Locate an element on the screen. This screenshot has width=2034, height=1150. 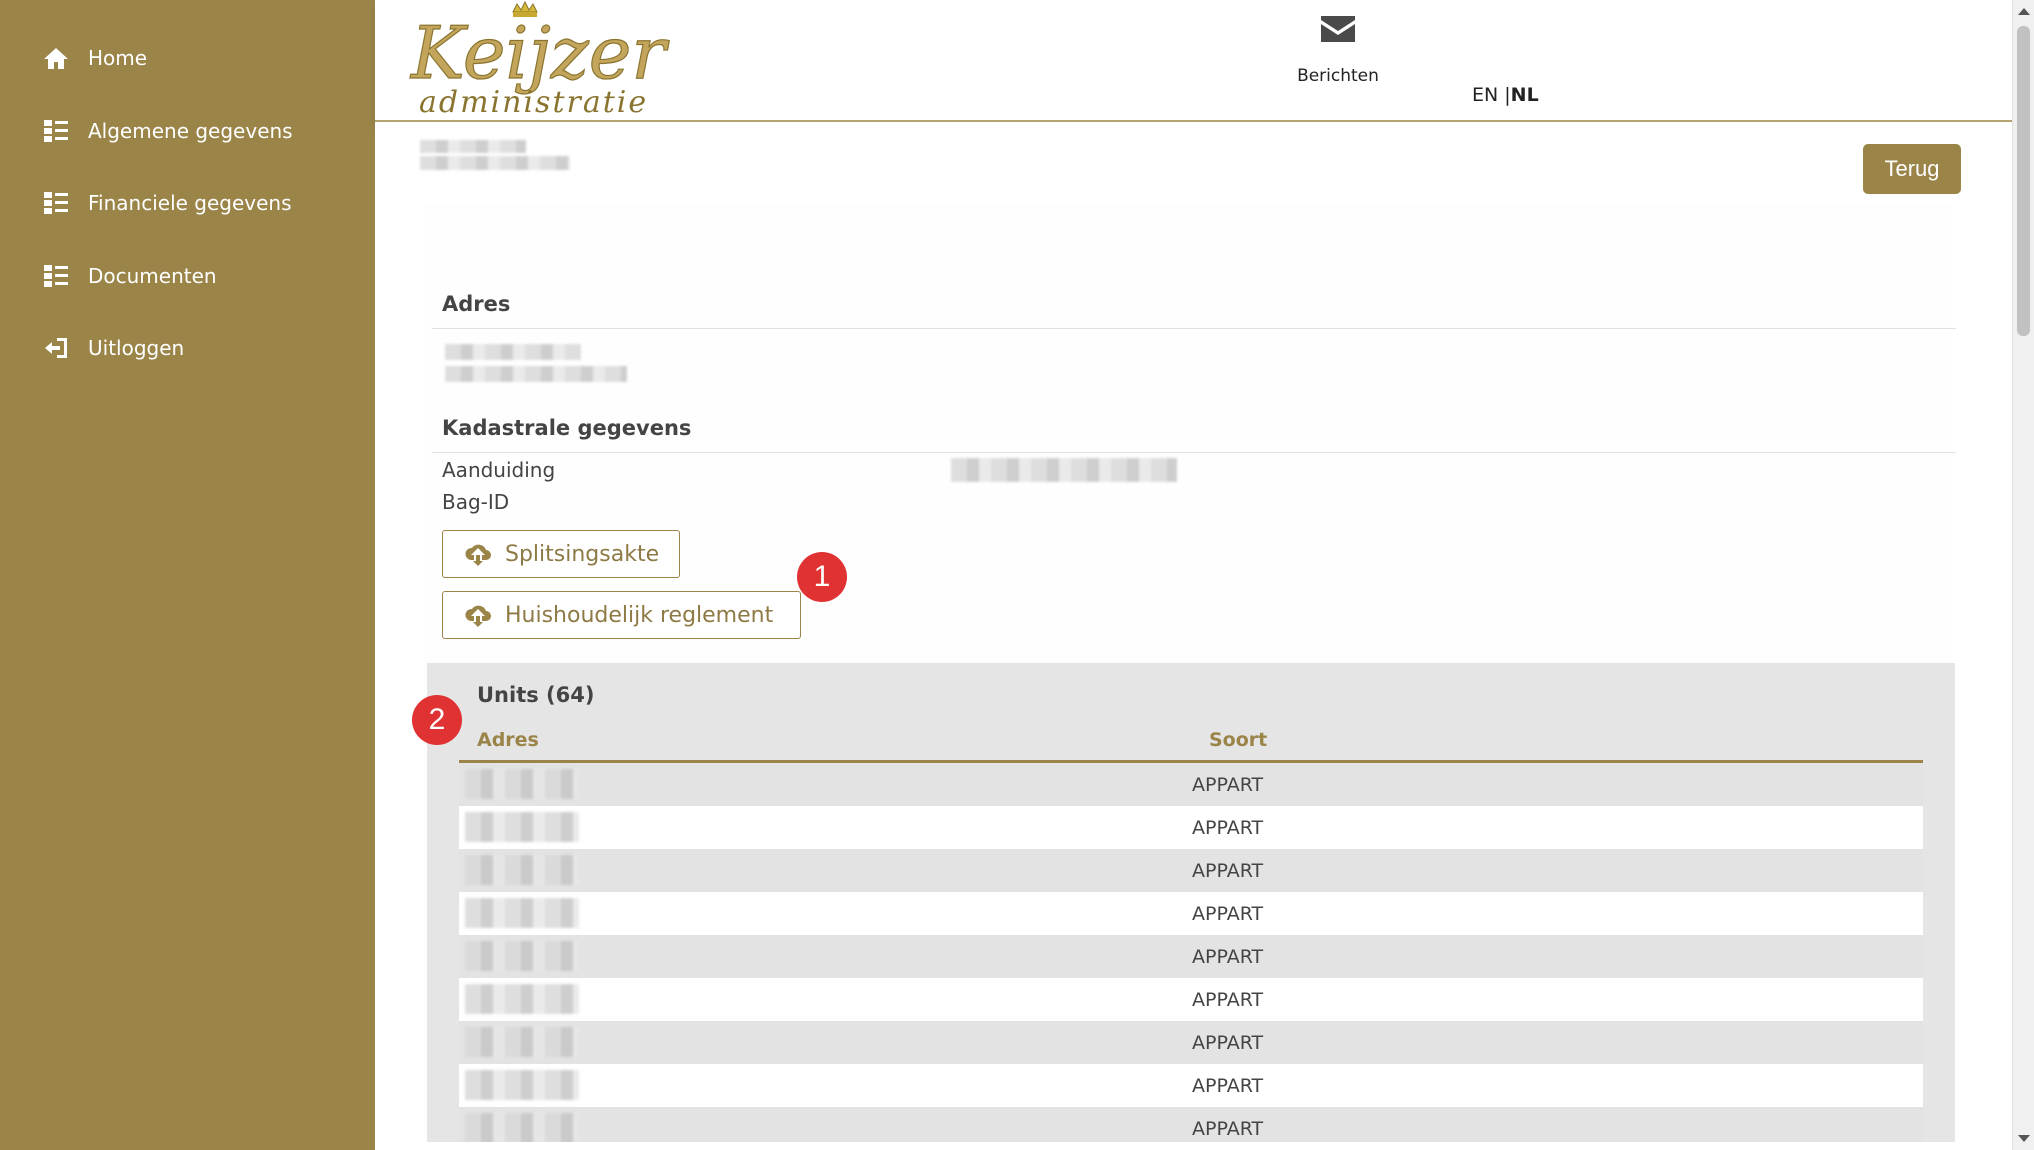
bag-id-label: Bag-ID is located at coordinates (476, 502).